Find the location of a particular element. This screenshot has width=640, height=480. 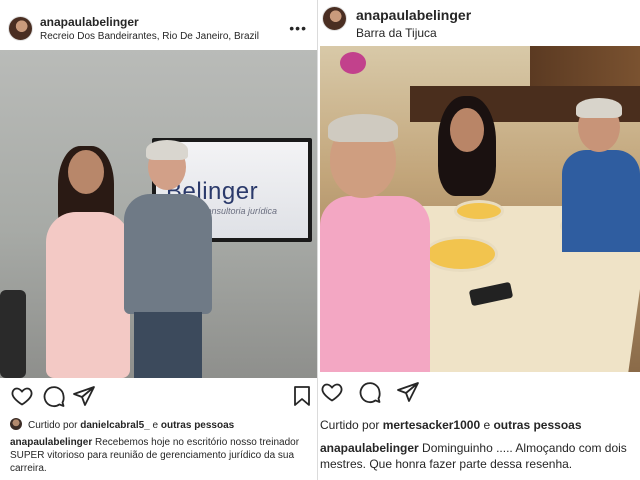

liker-avatar is located at coordinates (16, 424).